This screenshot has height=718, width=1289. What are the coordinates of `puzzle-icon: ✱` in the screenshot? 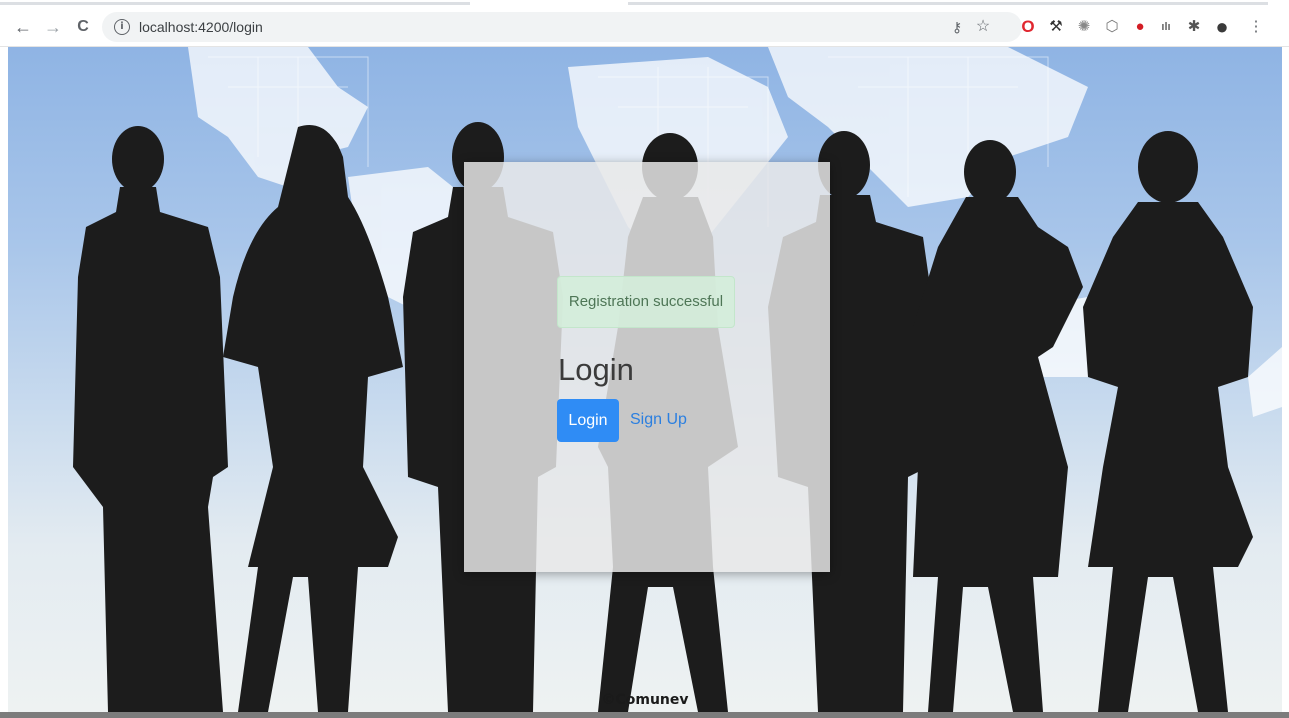 It's located at (1194, 27).